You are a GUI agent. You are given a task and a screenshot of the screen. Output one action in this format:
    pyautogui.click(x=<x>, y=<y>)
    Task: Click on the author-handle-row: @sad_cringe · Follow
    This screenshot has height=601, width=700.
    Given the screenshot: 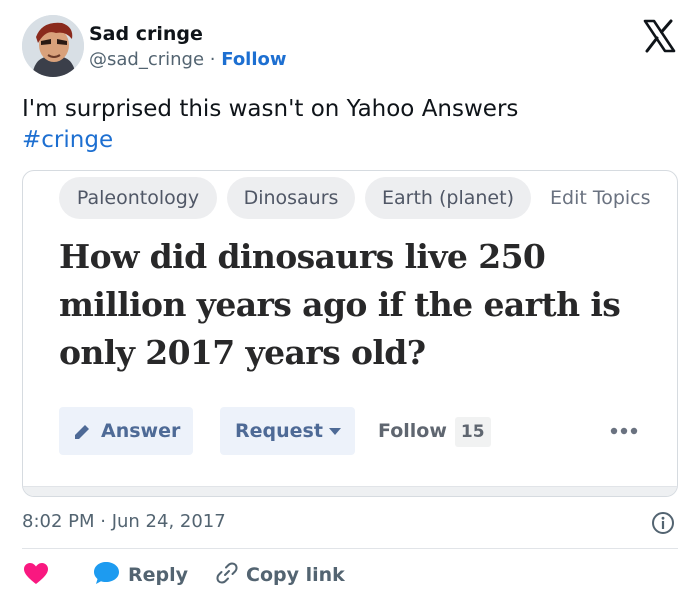 What is the action you would take?
    pyautogui.click(x=188, y=59)
    